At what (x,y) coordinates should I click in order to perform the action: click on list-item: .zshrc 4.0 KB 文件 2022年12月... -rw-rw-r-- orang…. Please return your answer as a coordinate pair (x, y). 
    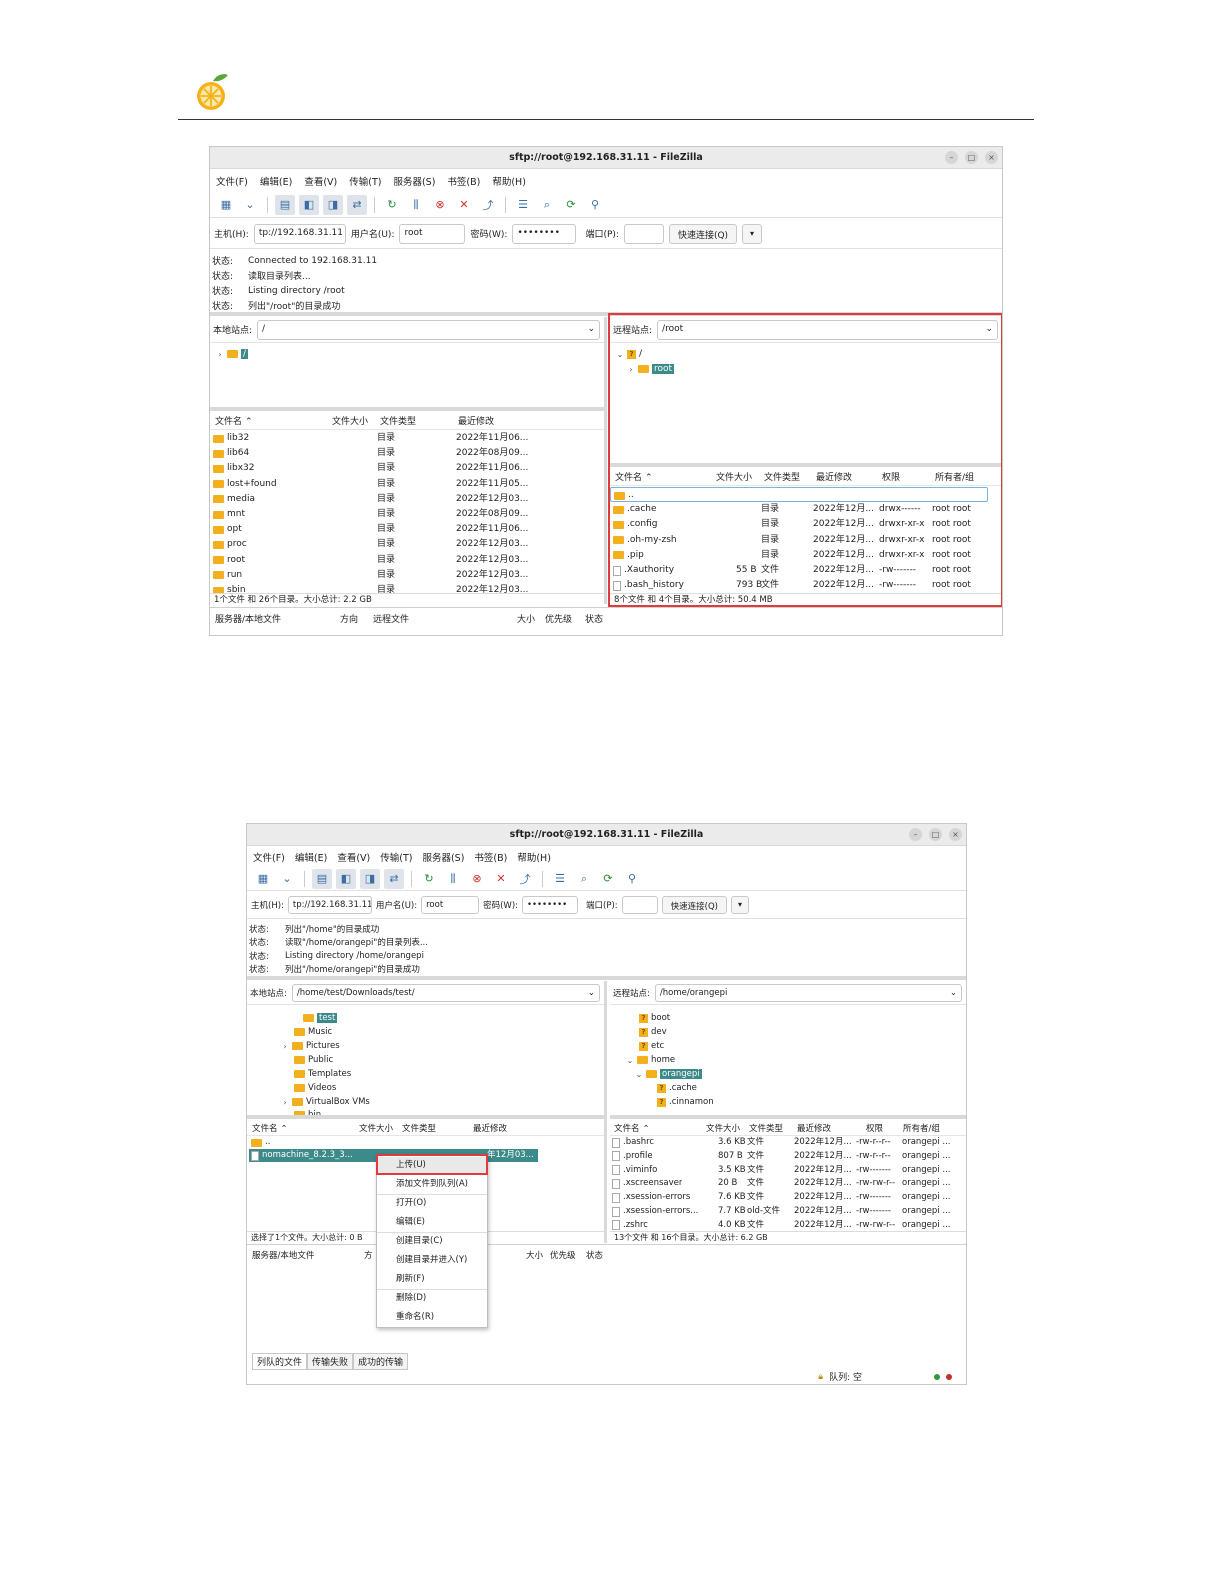
    Looking at the image, I should click on (788, 1225).